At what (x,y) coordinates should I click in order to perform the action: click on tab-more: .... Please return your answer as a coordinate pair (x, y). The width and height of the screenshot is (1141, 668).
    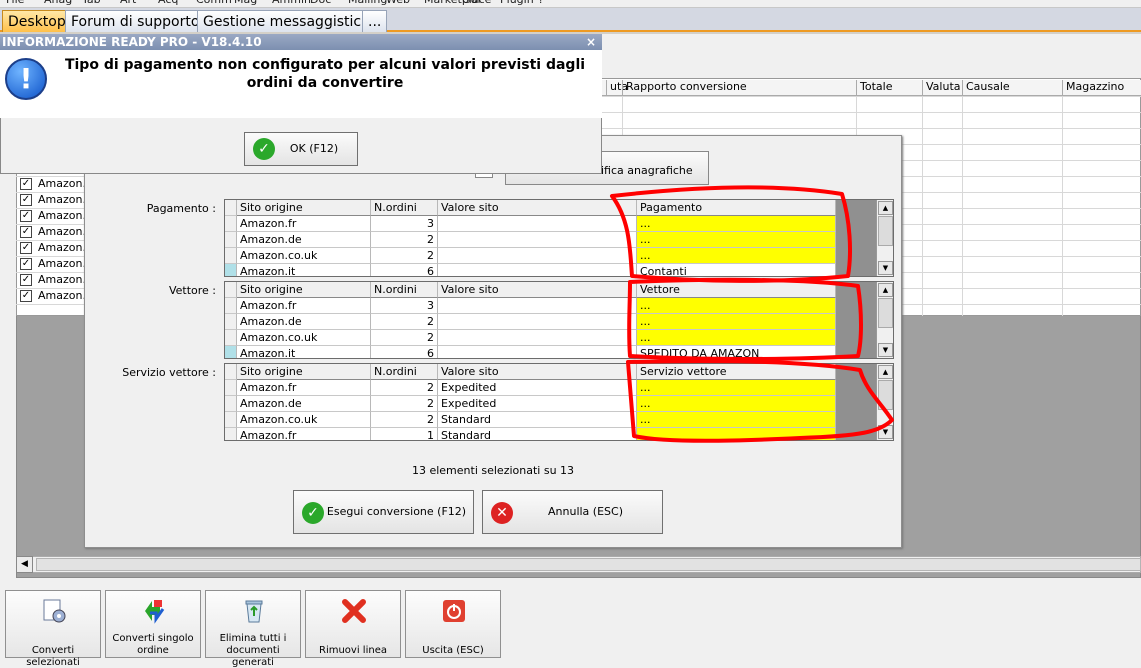
    Looking at the image, I should click on (374, 21).